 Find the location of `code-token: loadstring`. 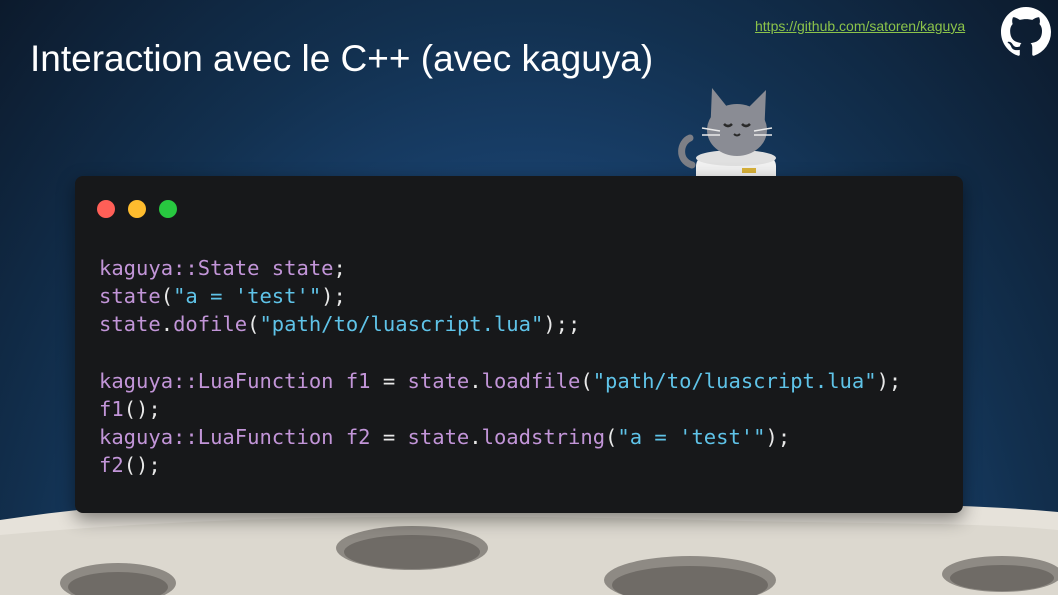

code-token: loadstring is located at coordinates (543, 437).